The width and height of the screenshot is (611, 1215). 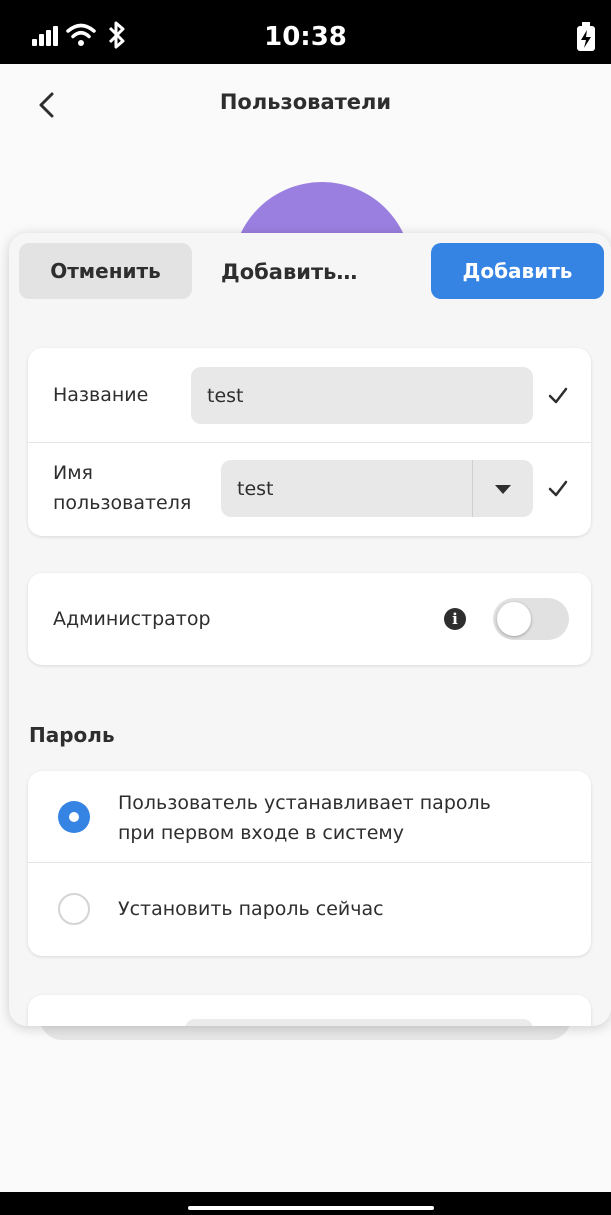 I want to click on admin-label: Администратор, so click(x=132, y=619).